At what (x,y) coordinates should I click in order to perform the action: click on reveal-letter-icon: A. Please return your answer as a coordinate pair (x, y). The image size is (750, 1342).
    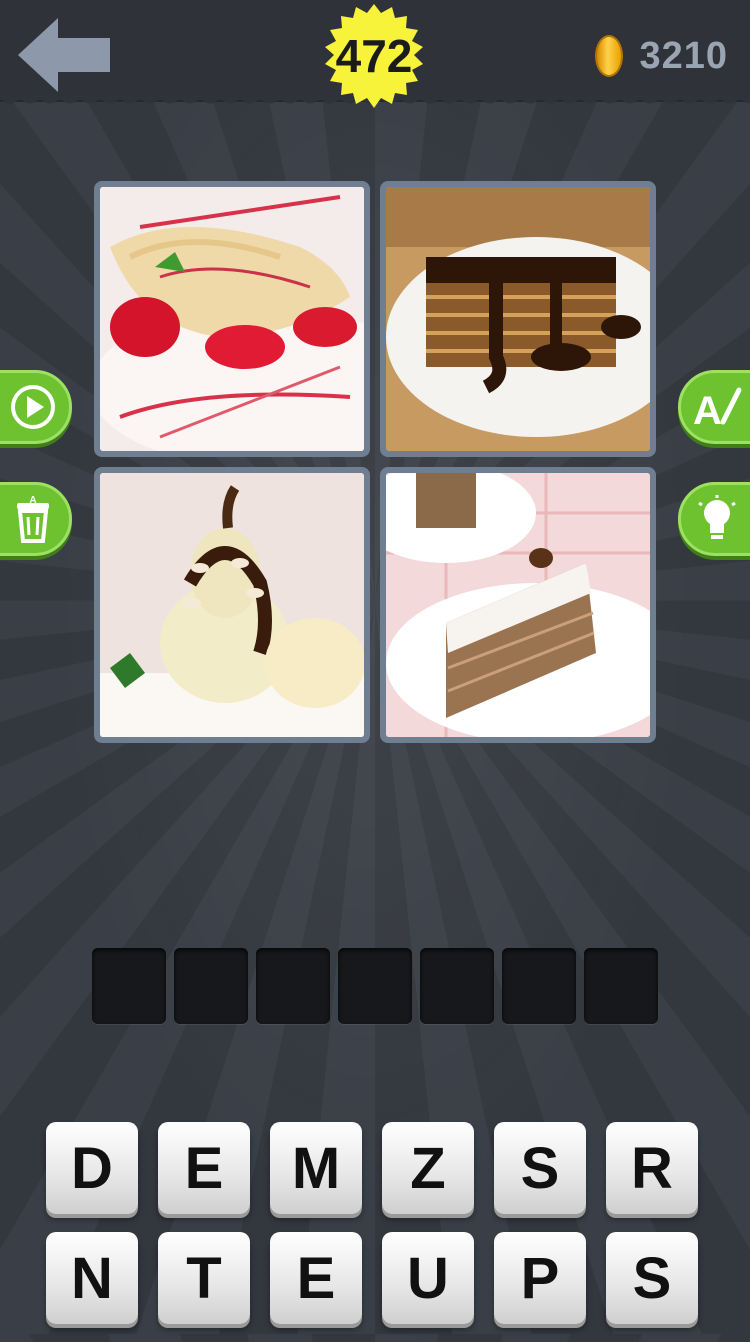
    Looking at the image, I should click on (717, 408).